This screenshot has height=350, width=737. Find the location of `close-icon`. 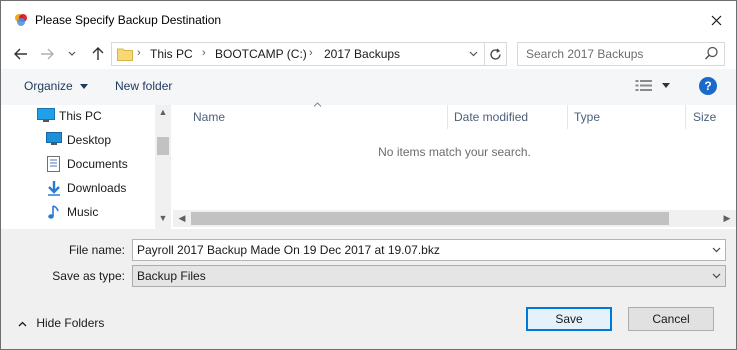

close-icon is located at coordinates (716, 20).